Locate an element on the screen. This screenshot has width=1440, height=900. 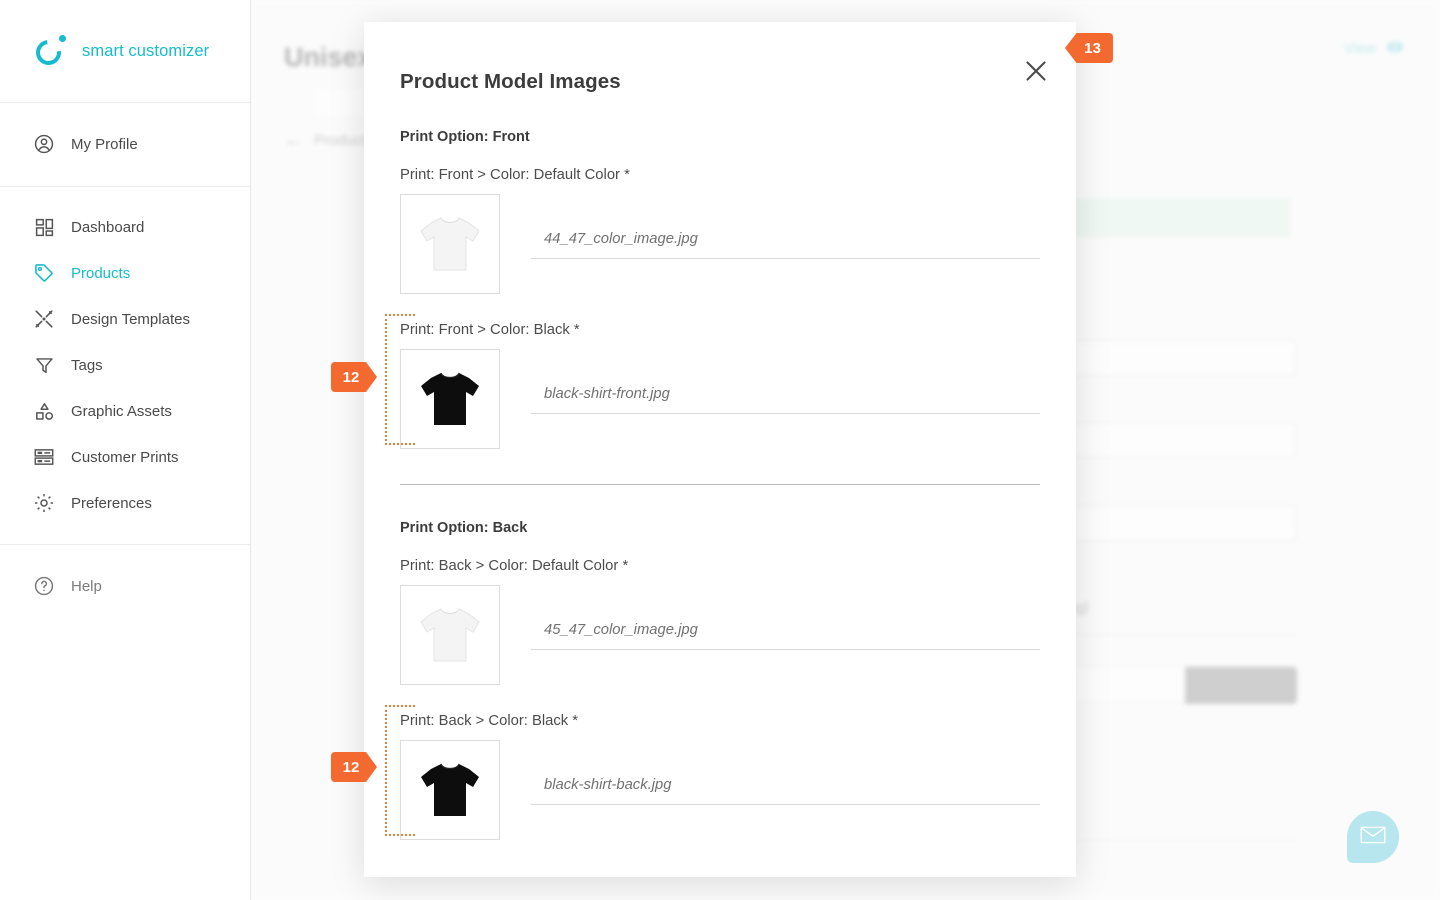
filename-field: 44_47_color_image.jpg is located at coordinates (785, 244).